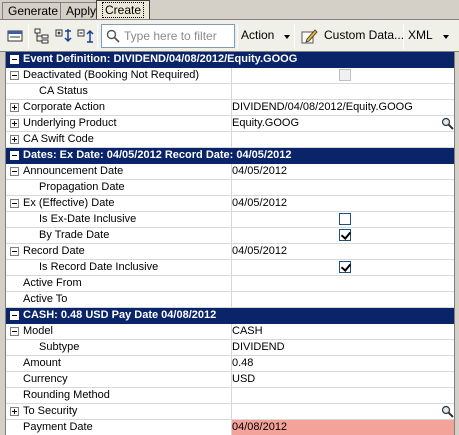  What do you see at coordinates (342, 331) in the screenshot?
I see `property-value-cell: CASH` at bounding box center [342, 331].